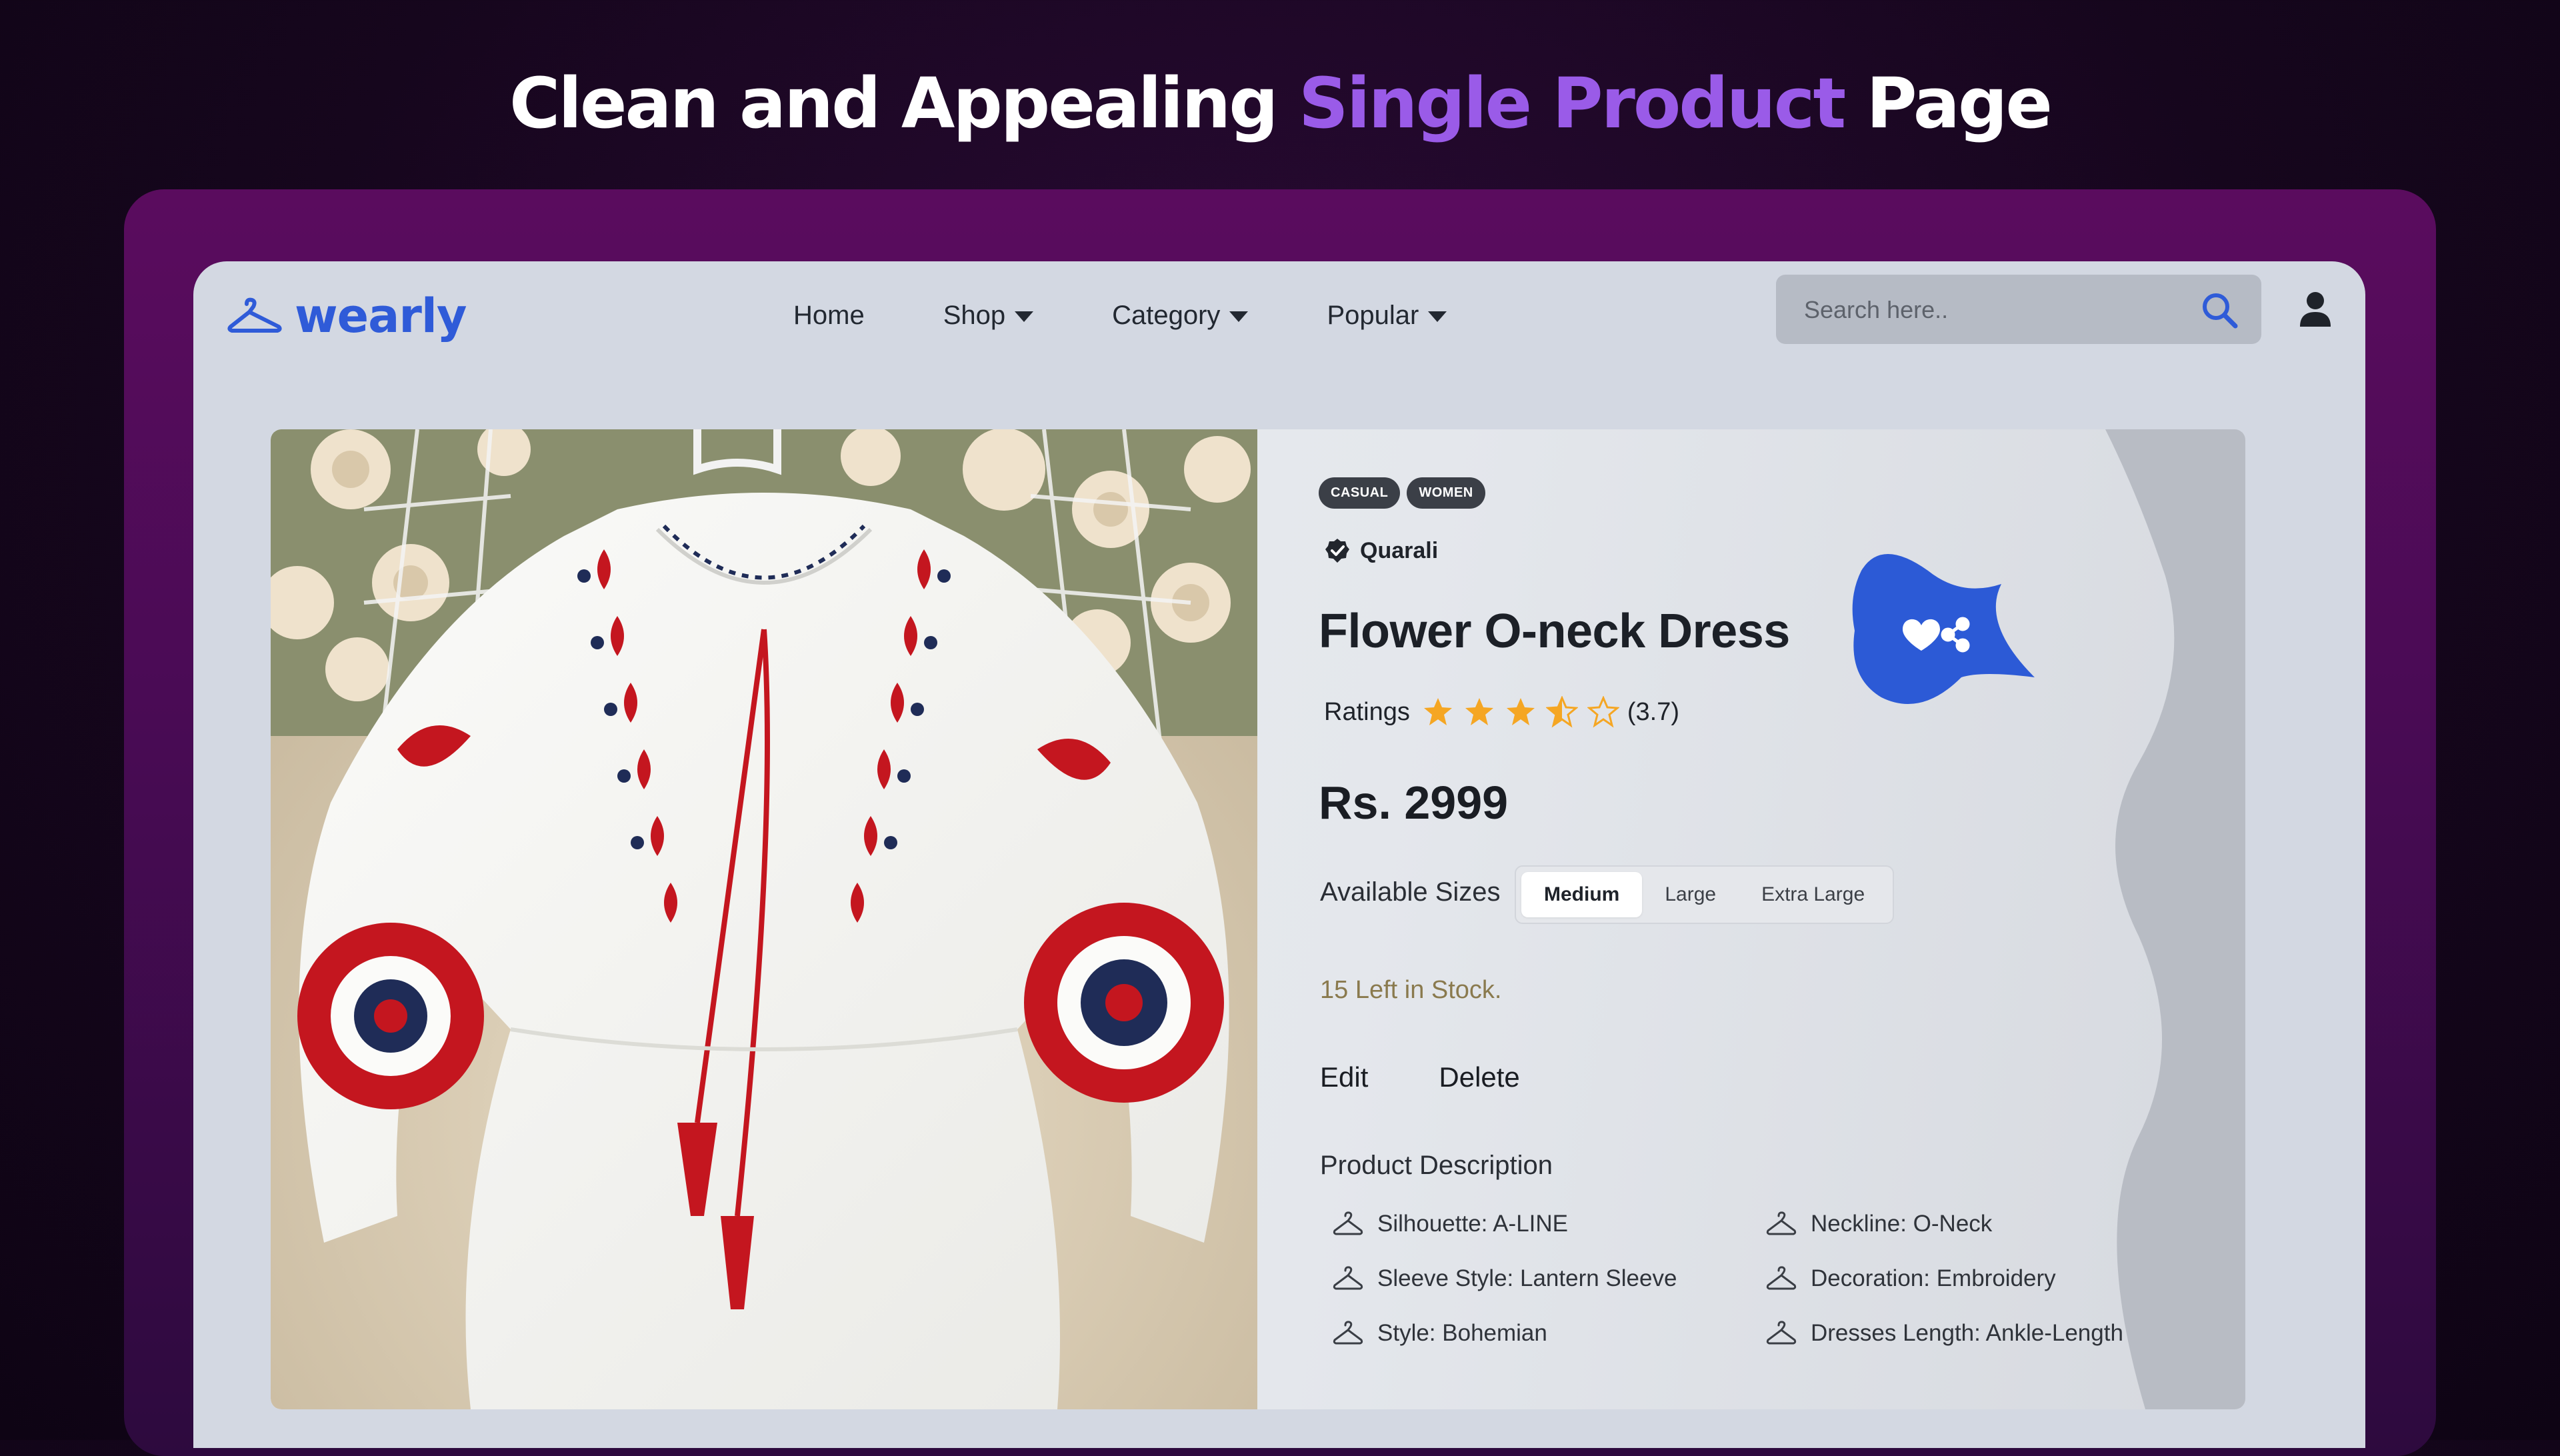 This screenshot has width=2560, height=1456. Describe the element at coordinates (1436, 1165) in the screenshot. I see `description-title: Product Description` at that location.